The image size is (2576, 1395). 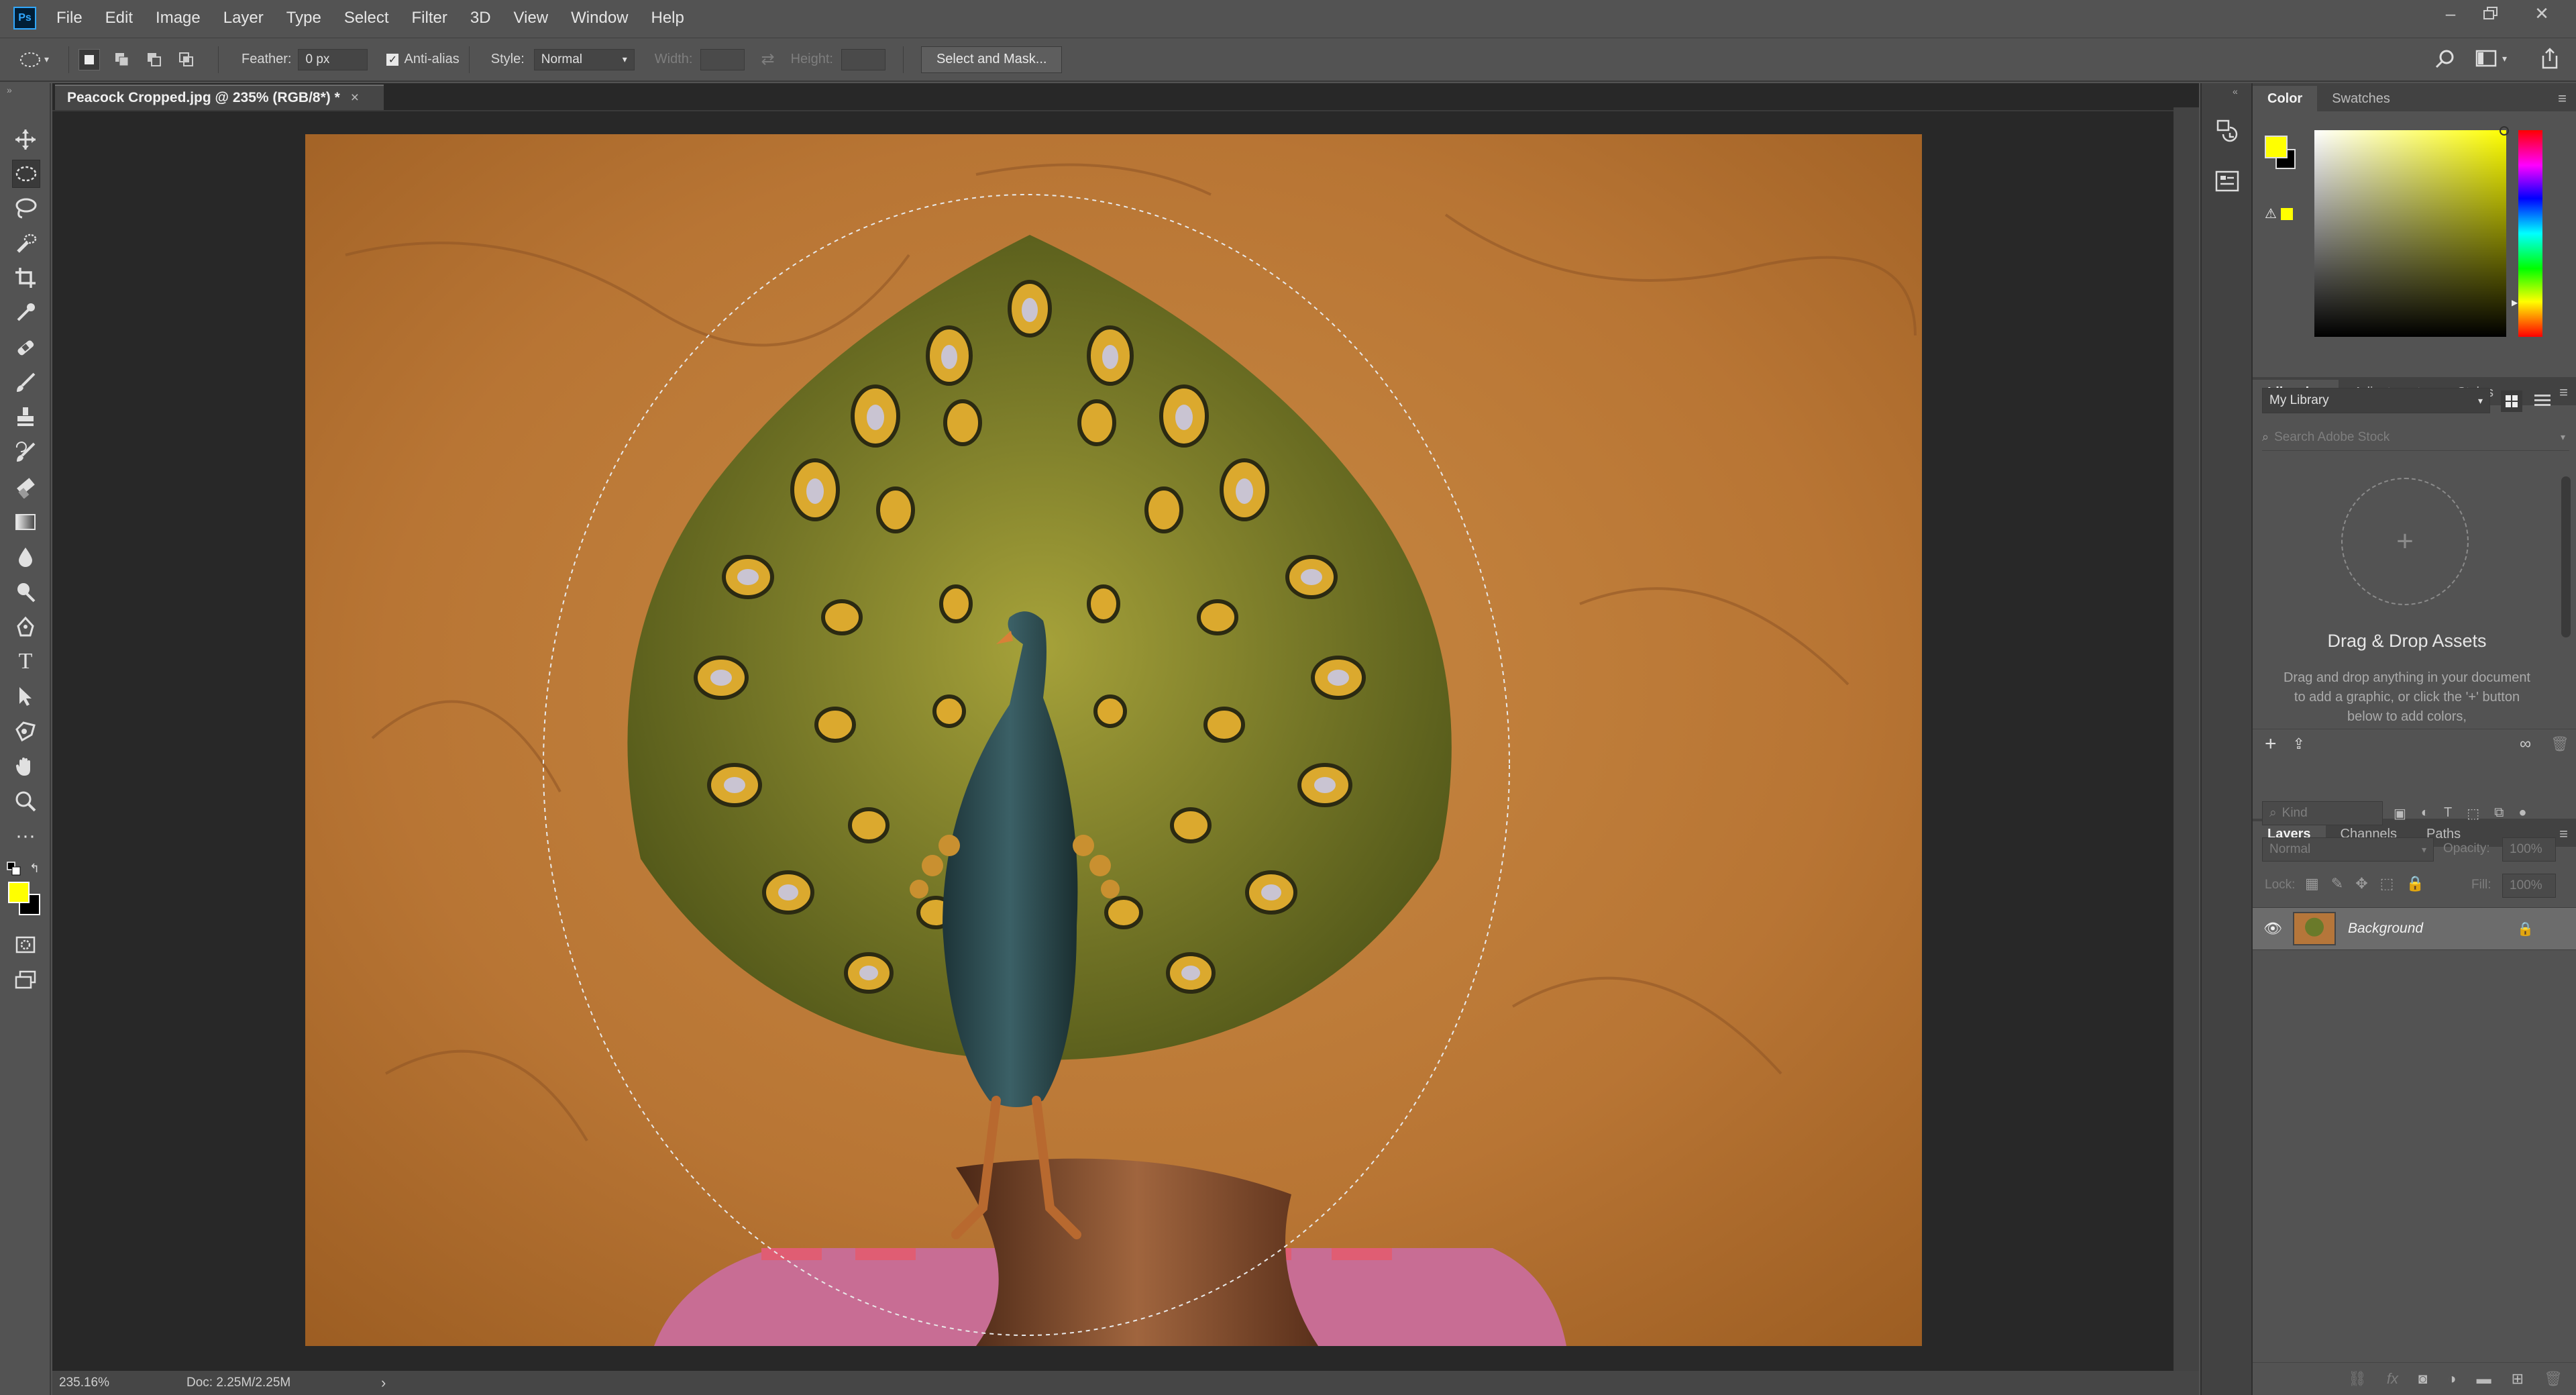 I want to click on default-colors-icon, so click(x=14, y=871).